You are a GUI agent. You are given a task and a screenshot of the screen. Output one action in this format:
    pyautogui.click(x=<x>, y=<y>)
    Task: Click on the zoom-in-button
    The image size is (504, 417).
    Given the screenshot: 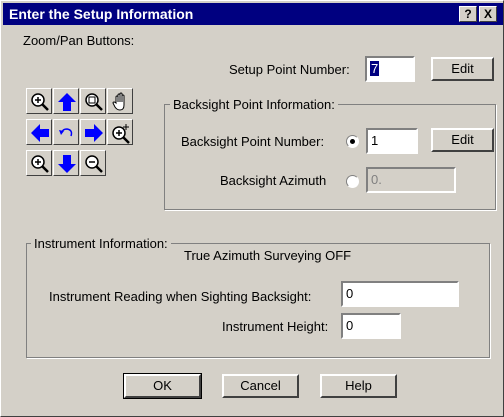 What is the action you would take?
    pyautogui.click(x=39, y=101)
    